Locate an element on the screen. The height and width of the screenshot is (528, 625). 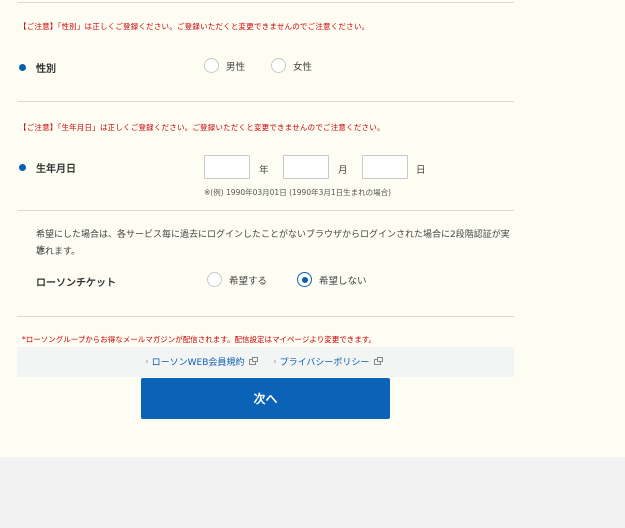
next-button: 次へ is located at coordinates (265, 398).